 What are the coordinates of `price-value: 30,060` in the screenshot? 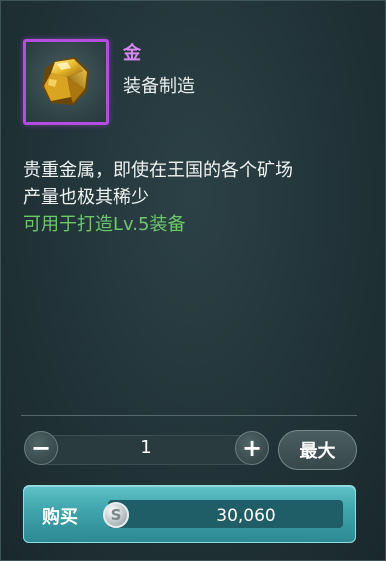 It's located at (246, 516).